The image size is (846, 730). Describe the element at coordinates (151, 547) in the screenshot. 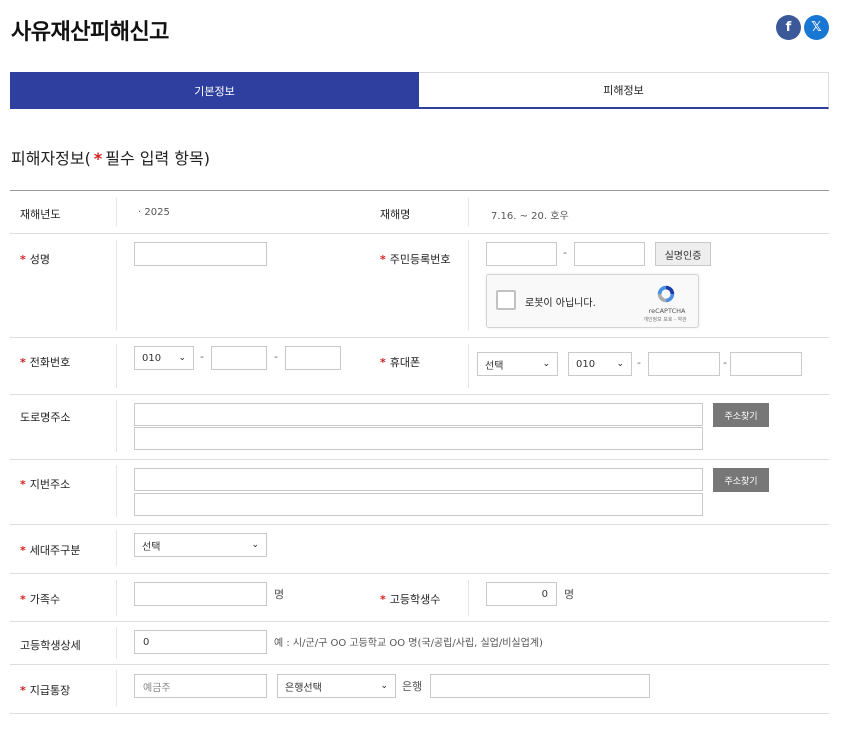

I see `household-value: 선택` at that location.